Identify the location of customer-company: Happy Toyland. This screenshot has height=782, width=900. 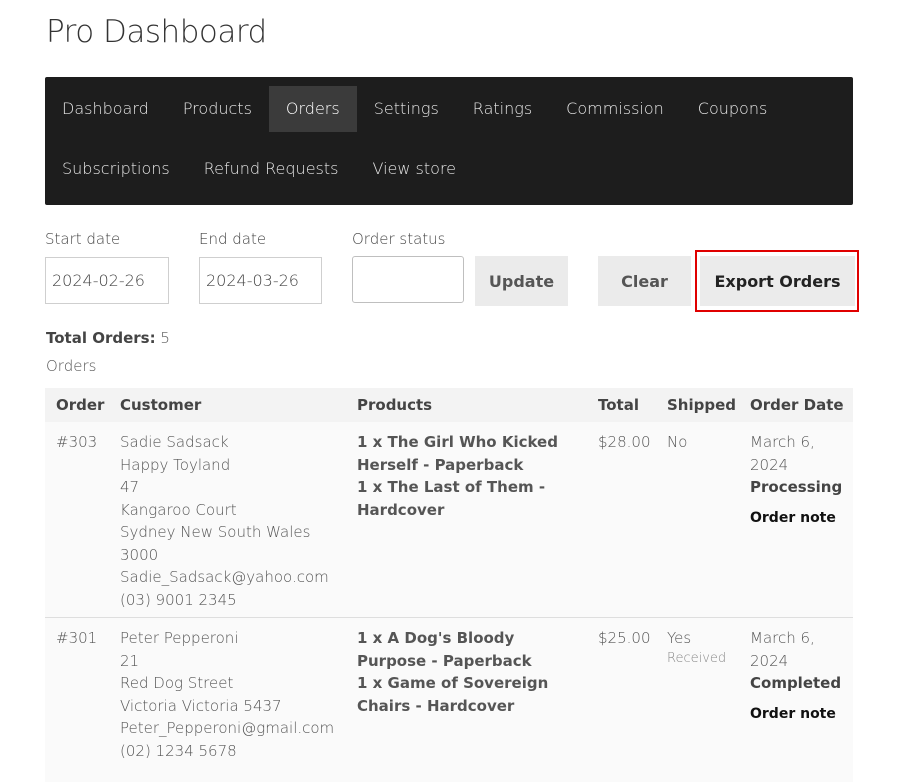
(175, 464).